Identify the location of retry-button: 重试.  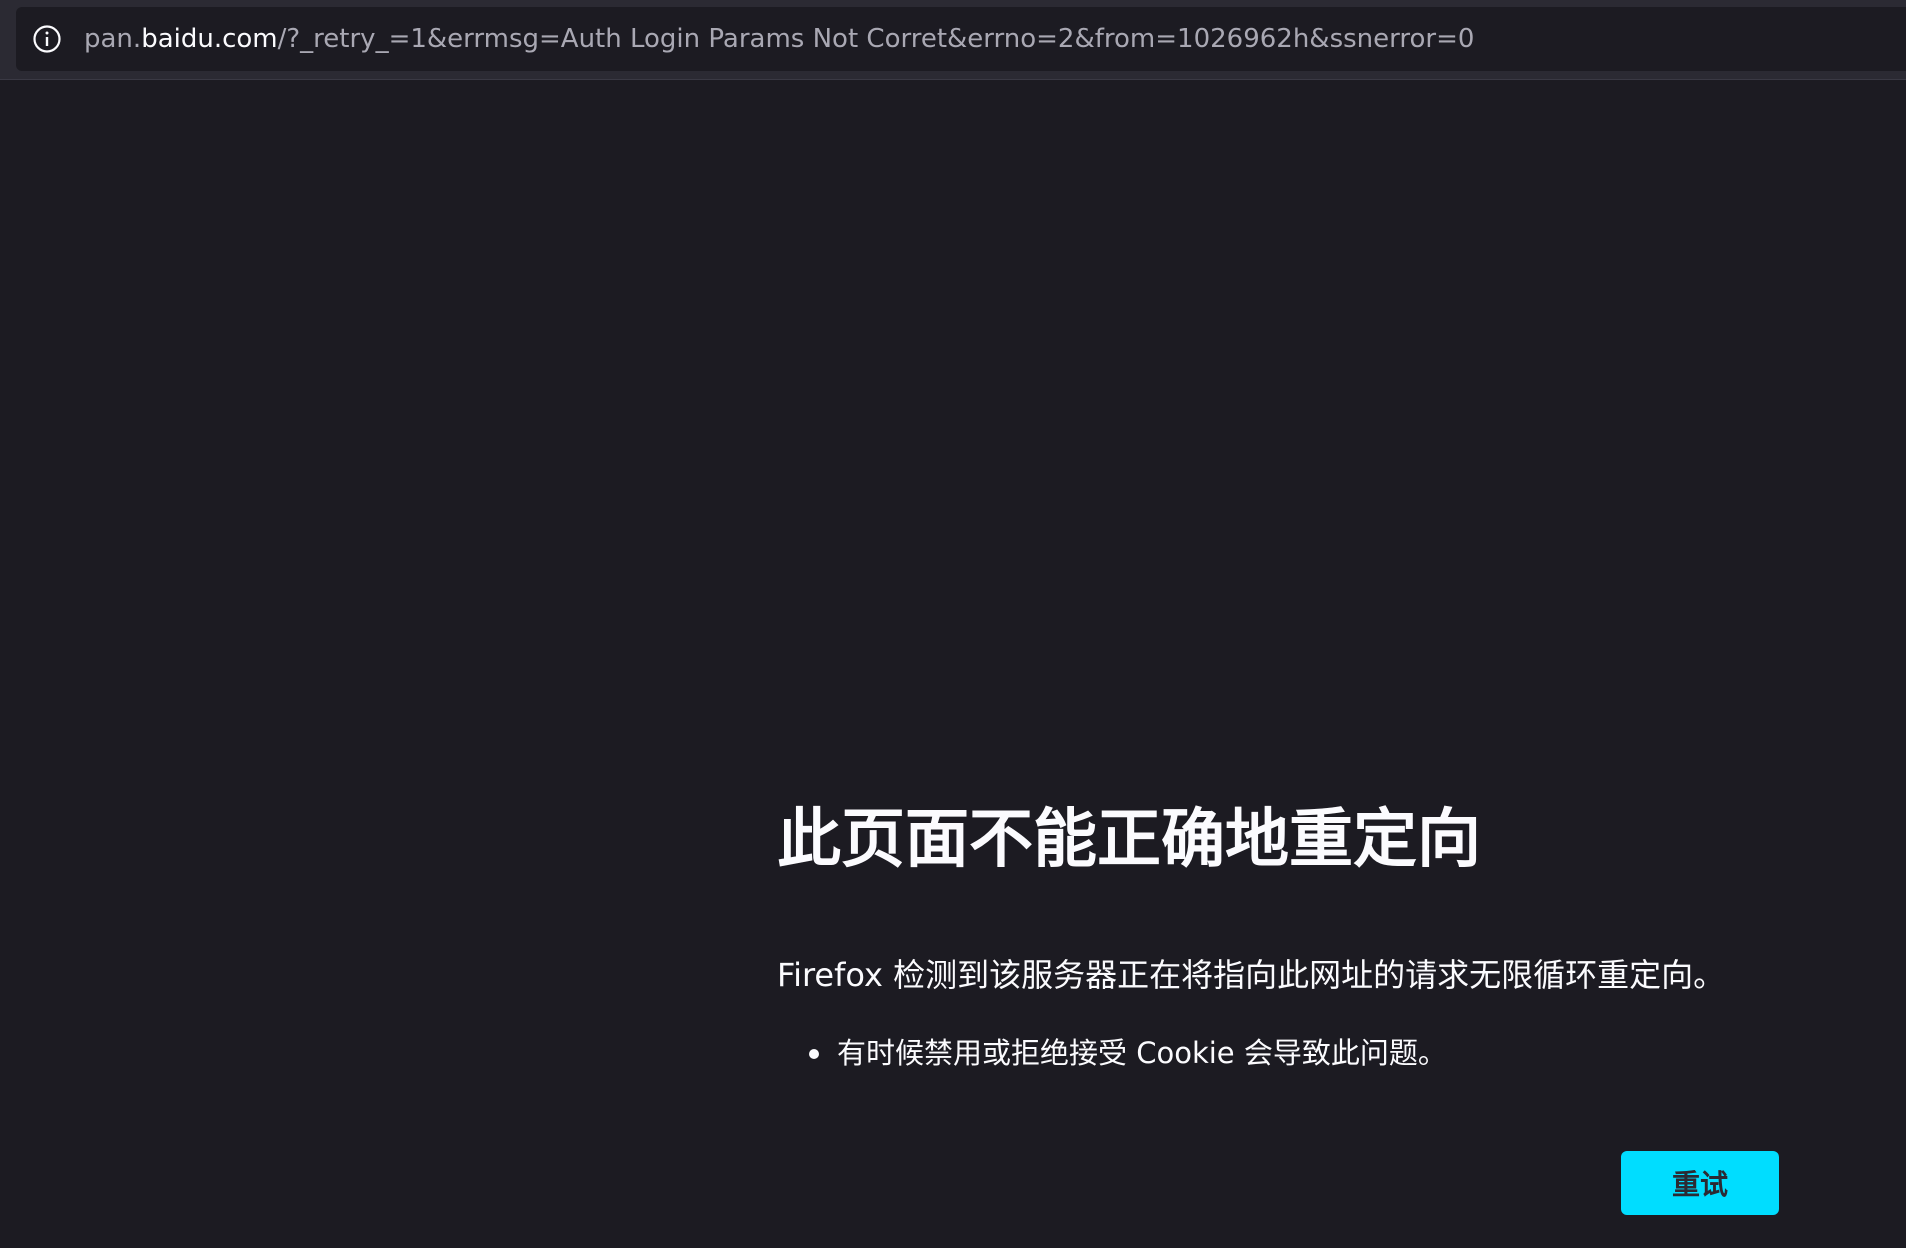
(1700, 1183).